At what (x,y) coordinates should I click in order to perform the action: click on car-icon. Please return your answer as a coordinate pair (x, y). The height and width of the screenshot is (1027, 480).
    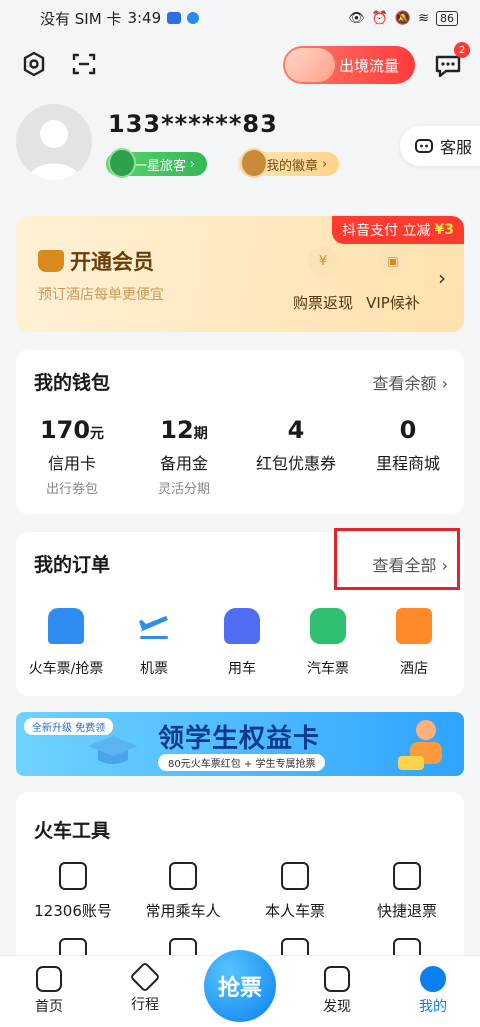
    Looking at the image, I should click on (242, 626).